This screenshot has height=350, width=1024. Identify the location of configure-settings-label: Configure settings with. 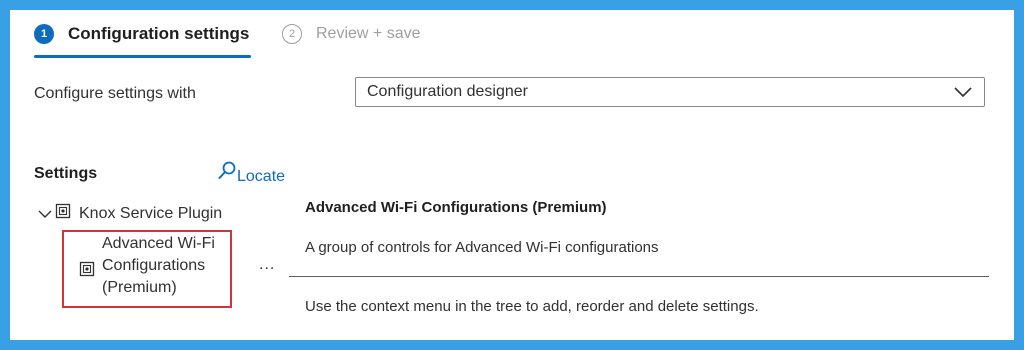
(115, 93).